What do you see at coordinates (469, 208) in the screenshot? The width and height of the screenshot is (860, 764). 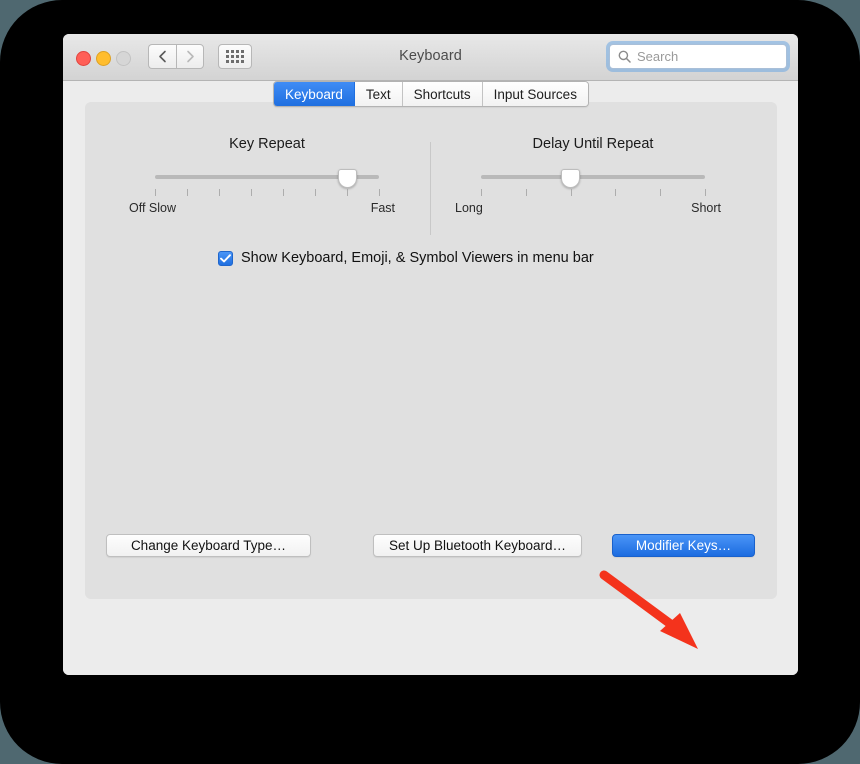 I see `delay-until-repeat-left-label: Long` at bounding box center [469, 208].